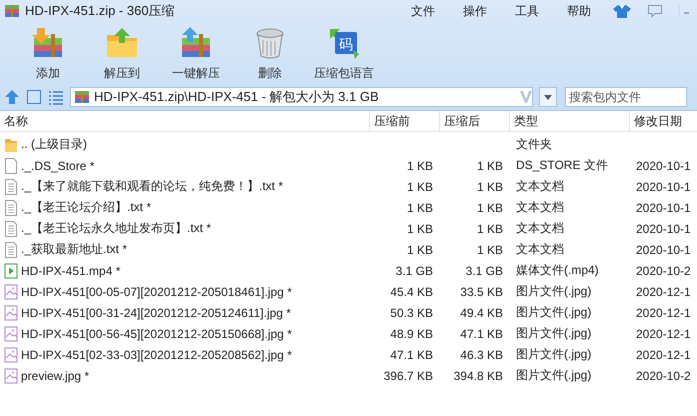 The height and width of the screenshot is (416, 697). I want to click on menu-item: 工具, so click(527, 11).